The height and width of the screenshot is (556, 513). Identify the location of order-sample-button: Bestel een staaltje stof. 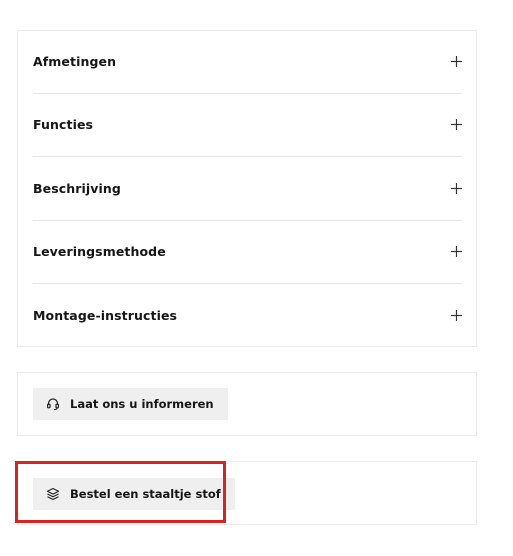
(134, 494).